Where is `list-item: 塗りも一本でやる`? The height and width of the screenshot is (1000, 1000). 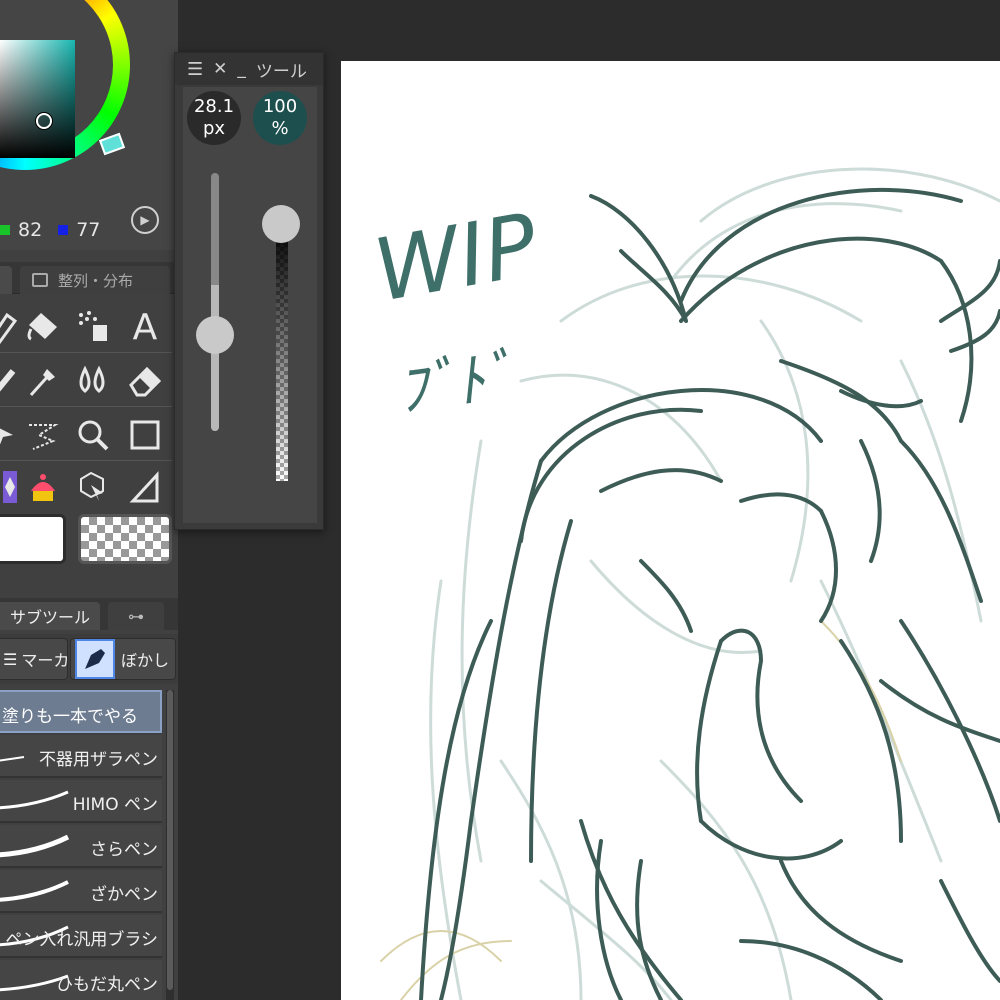
list-item: 塗りも一本でやる is located at coordinates (81, 711).